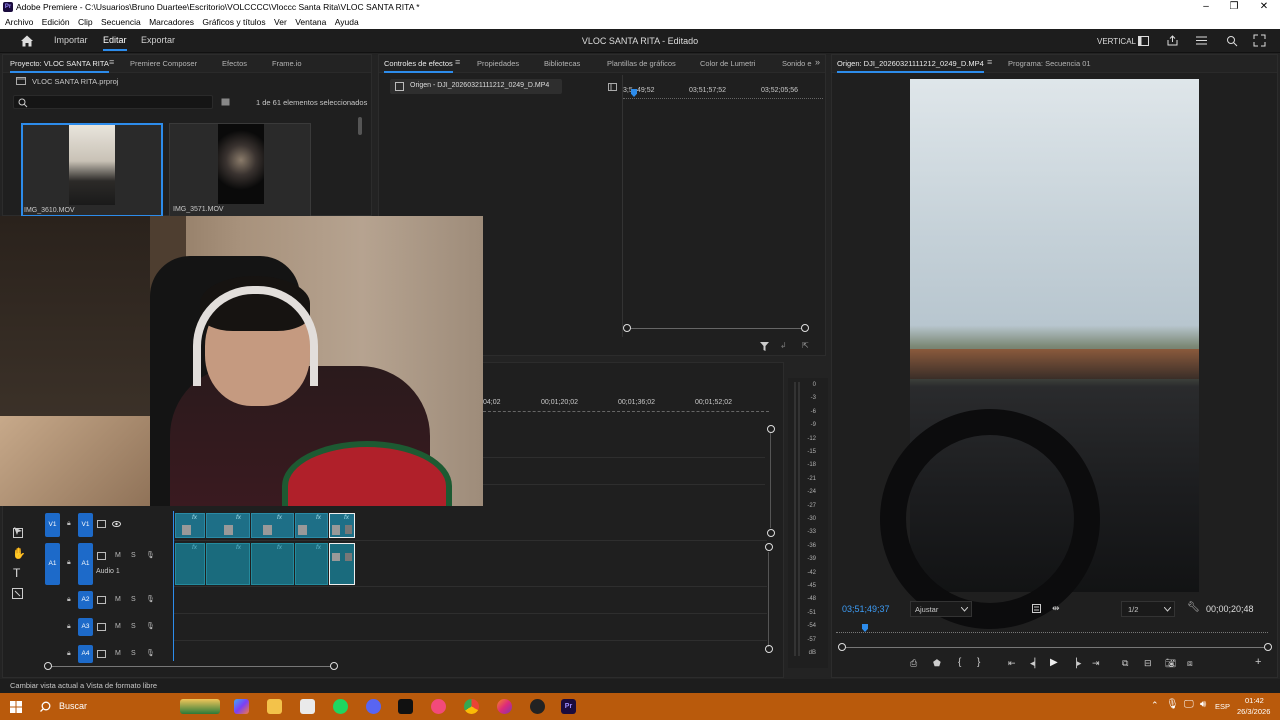 This screenshot has height=720, width=1280. What do you see at coordinates (1036, 608) in the screenshot?
I see `settings-box-icon` at bounding box center [1036, 608].